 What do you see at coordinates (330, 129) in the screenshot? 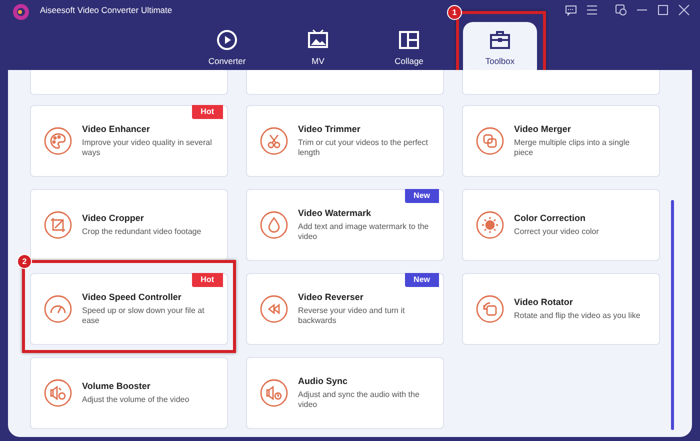
I see `tool-title: Video Trimmer` at bounding box center [330, 129].